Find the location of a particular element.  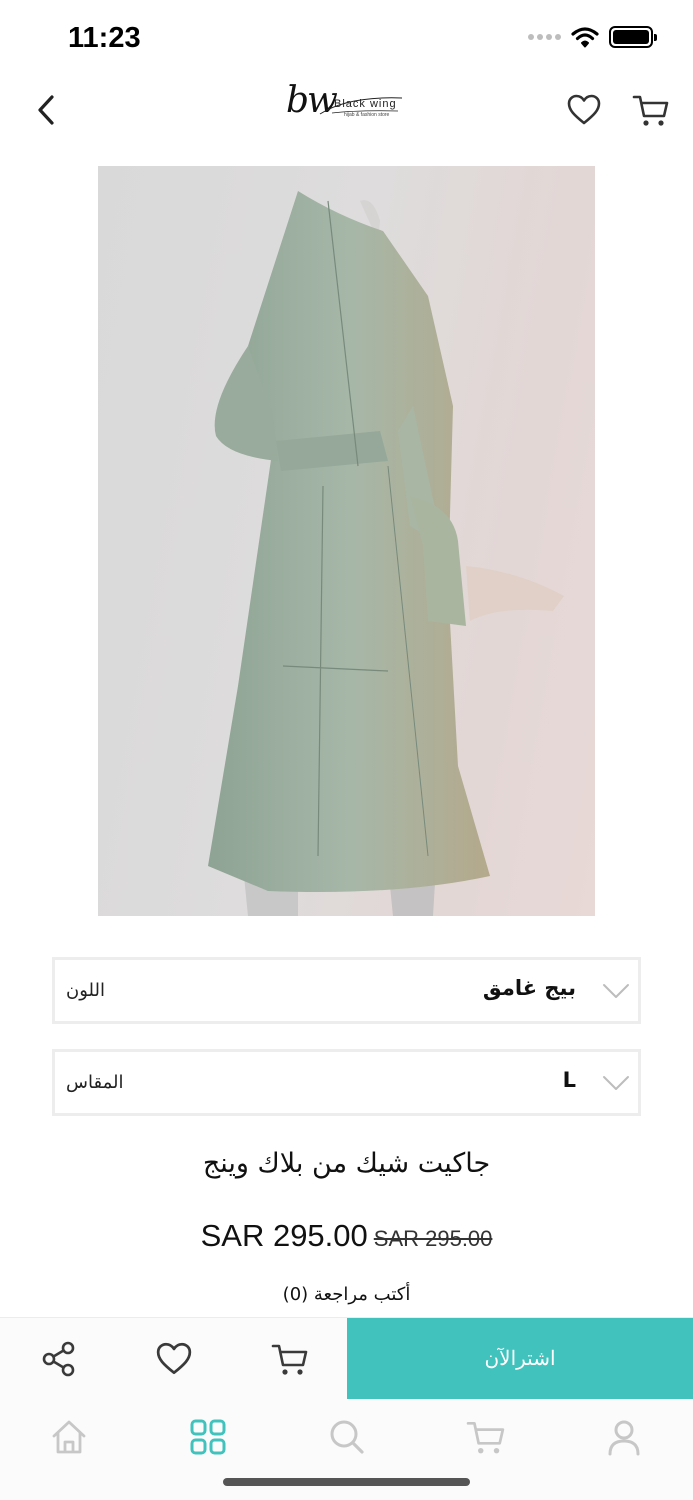

share-button is located at coordinates (59, 1359).